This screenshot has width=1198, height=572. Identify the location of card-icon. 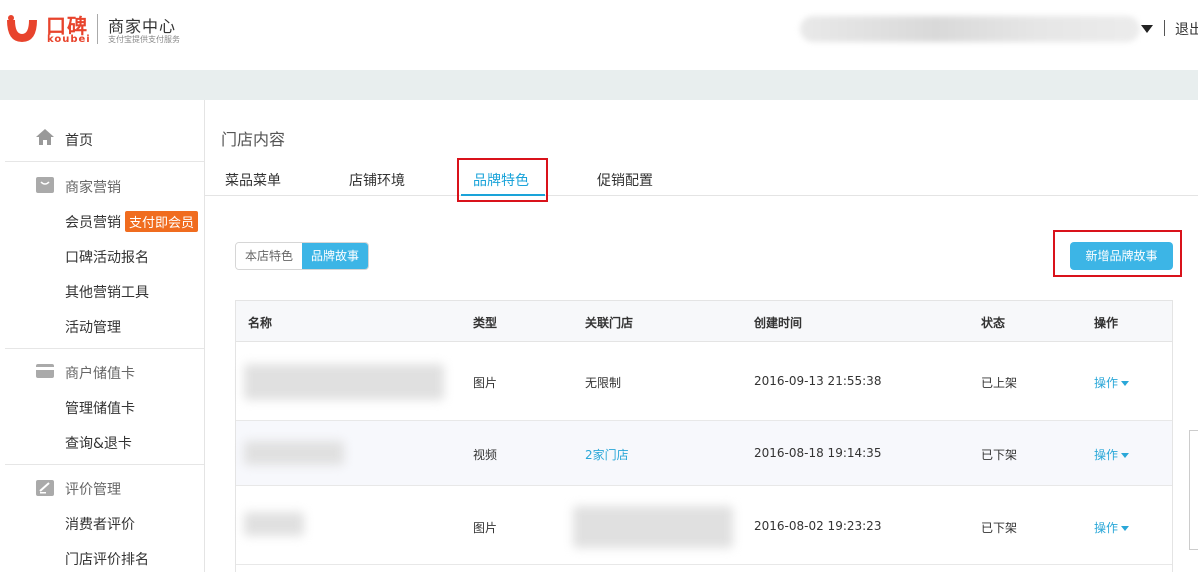
(45, 371).